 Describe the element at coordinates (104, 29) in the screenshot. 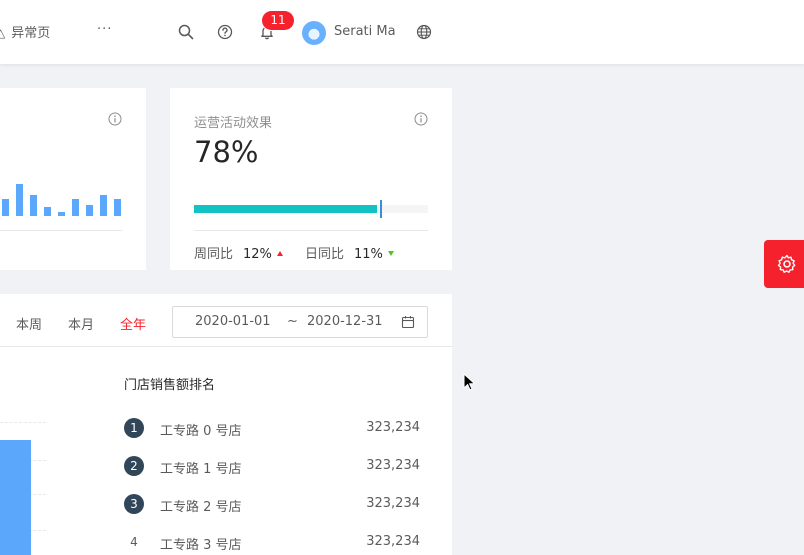

I see `more-menu-button: ···` at that location.